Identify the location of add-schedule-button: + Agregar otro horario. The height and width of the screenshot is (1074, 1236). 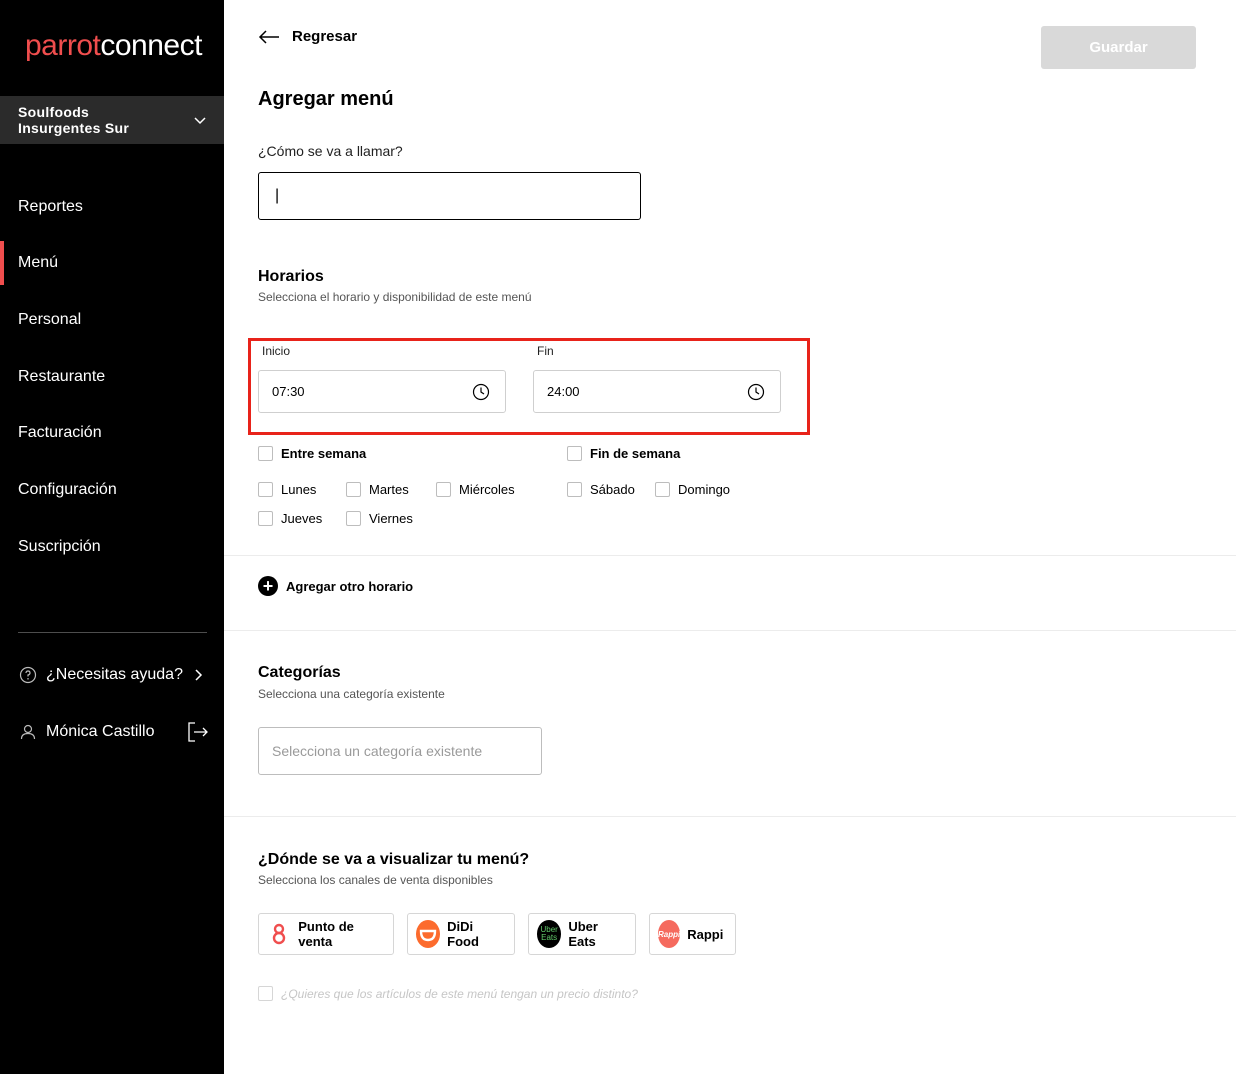
(335, 586).